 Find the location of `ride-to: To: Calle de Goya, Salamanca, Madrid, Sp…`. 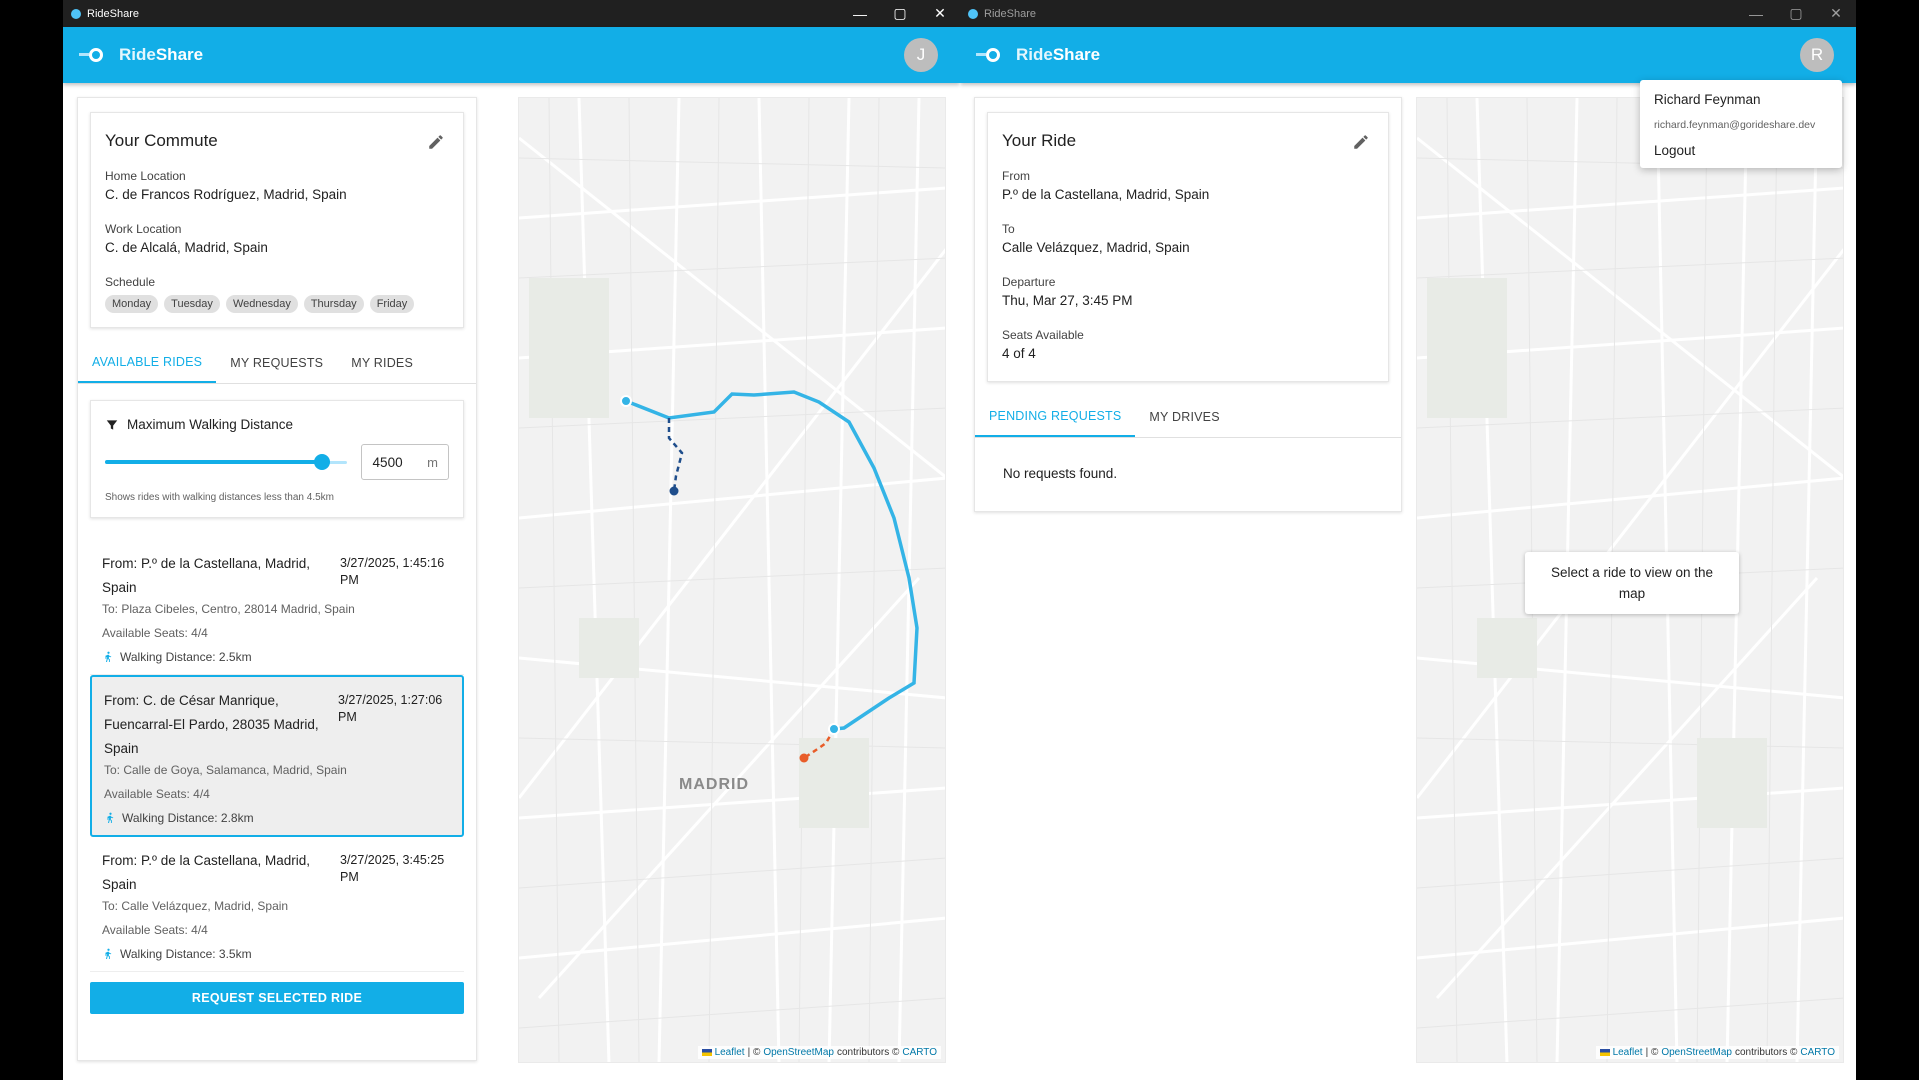

ride-to: To: Calle de Goya, Salamanca, Madrid, Sp… is located at coordinates (225, 770).